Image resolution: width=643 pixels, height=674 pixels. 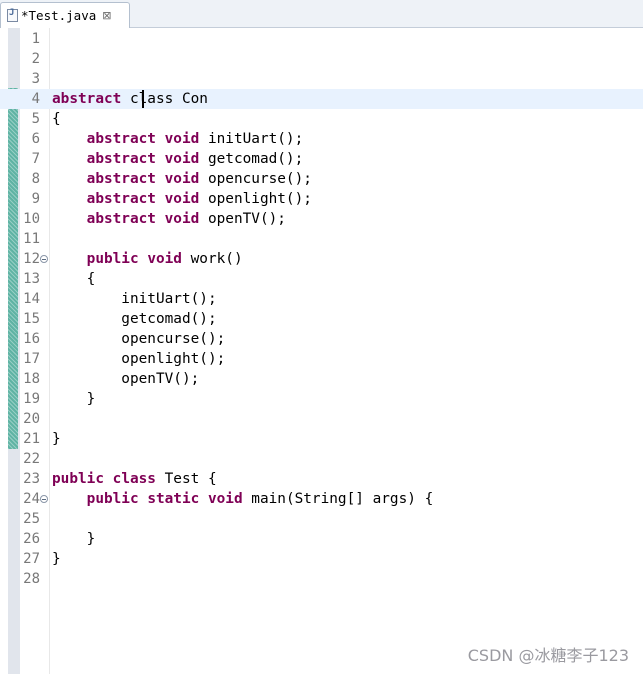 I want to click on code-line: 20, so click(x=321, y=419).